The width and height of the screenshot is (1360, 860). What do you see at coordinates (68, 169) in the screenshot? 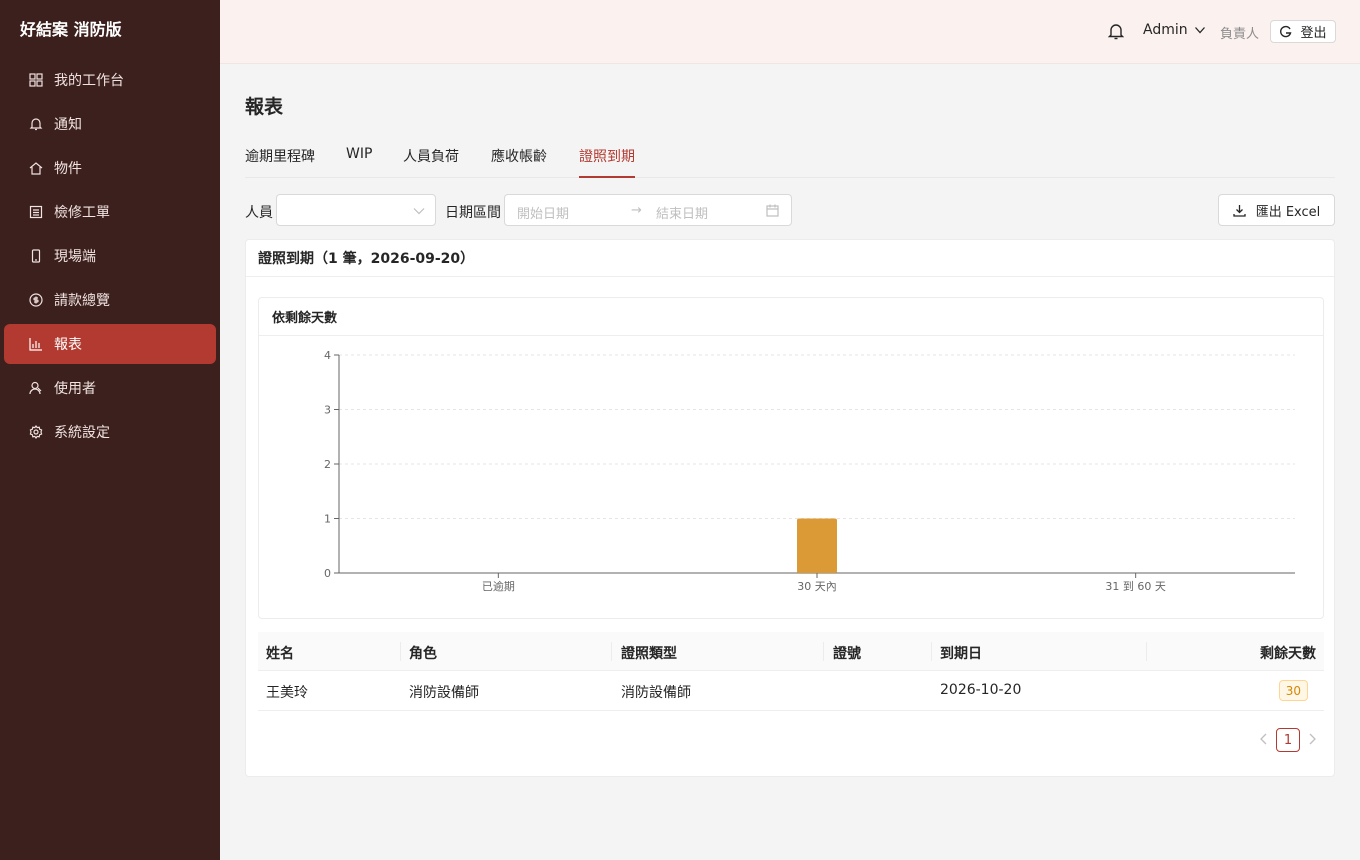
I see `sidebar-item-label: 物件` at bounding box center [68, 169].